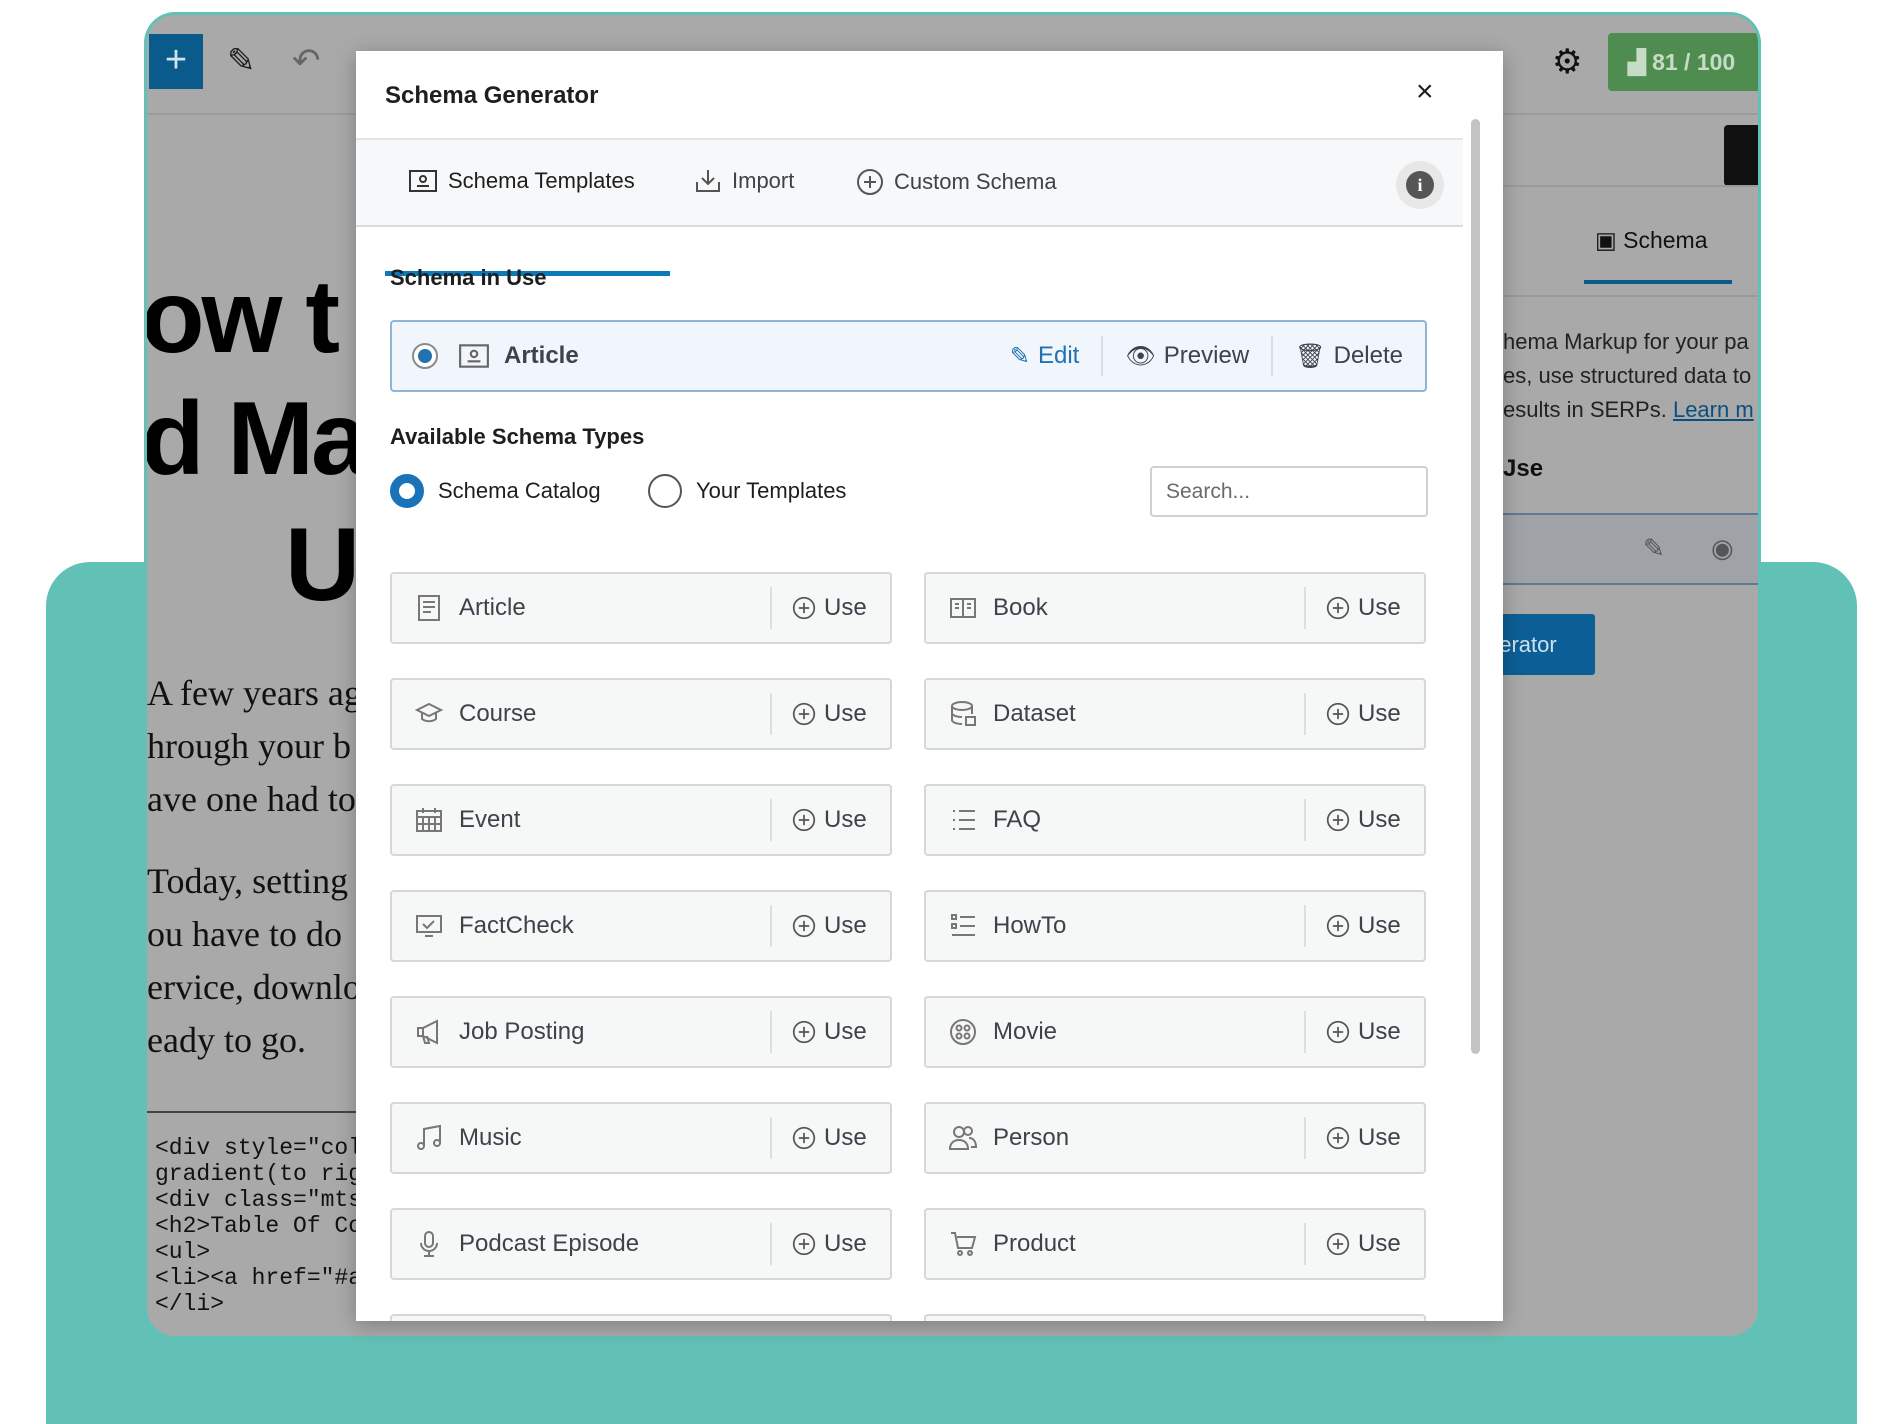 This screenshot has height=1424, width=1894. I want to click on eye-icon: ◉, so click(1722, 548).